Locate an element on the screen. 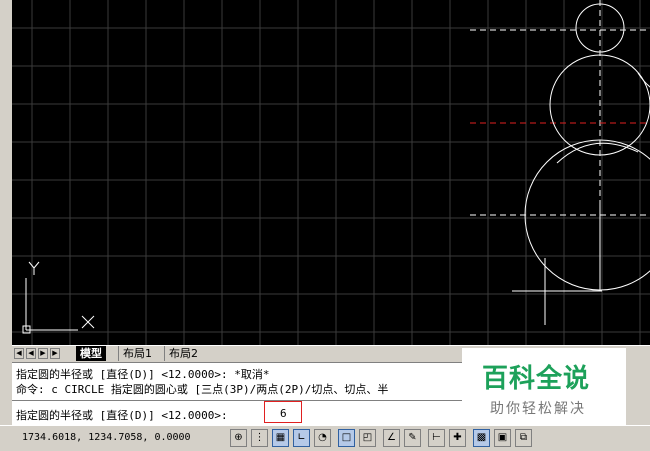  nav-last-button: ▶ is located at coordinates (55, 353).